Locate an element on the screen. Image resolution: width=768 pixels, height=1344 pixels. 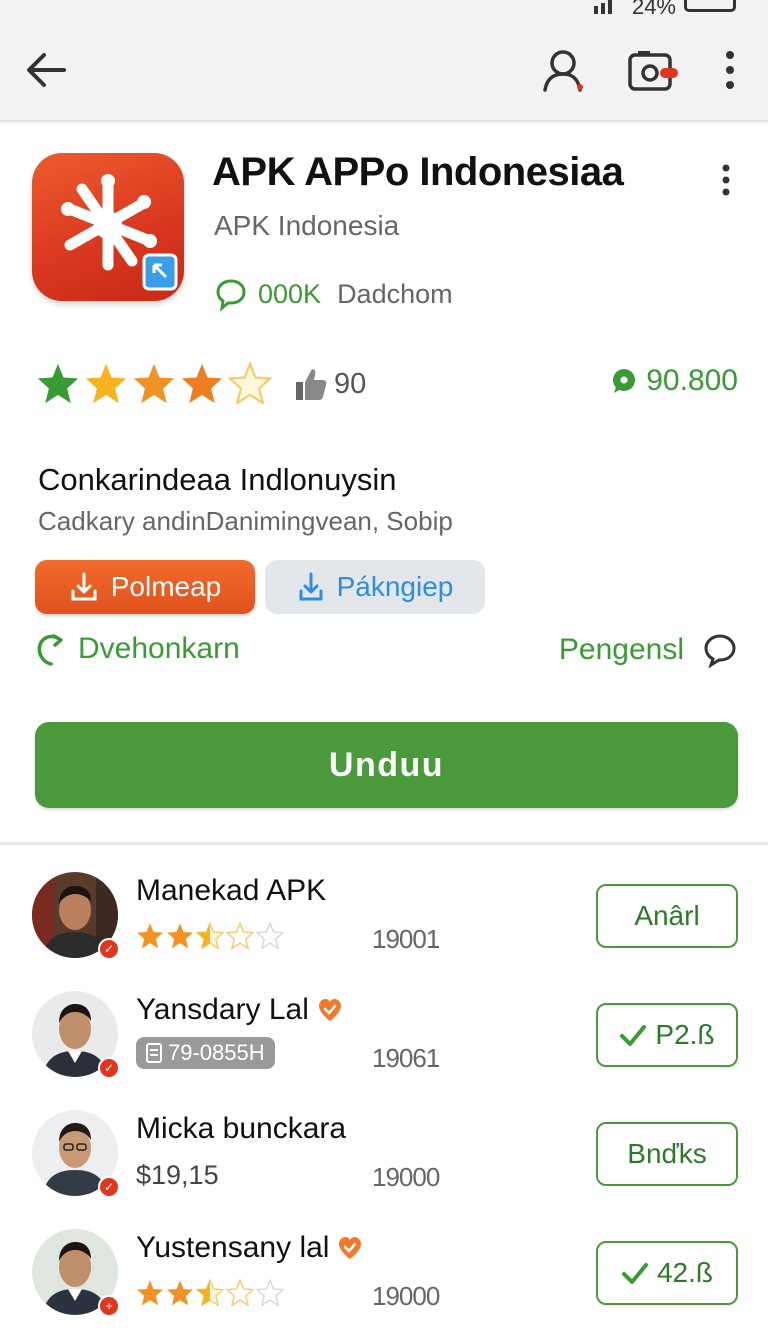
item-action-label: 42.ß is located at coordinates (685, 1272).